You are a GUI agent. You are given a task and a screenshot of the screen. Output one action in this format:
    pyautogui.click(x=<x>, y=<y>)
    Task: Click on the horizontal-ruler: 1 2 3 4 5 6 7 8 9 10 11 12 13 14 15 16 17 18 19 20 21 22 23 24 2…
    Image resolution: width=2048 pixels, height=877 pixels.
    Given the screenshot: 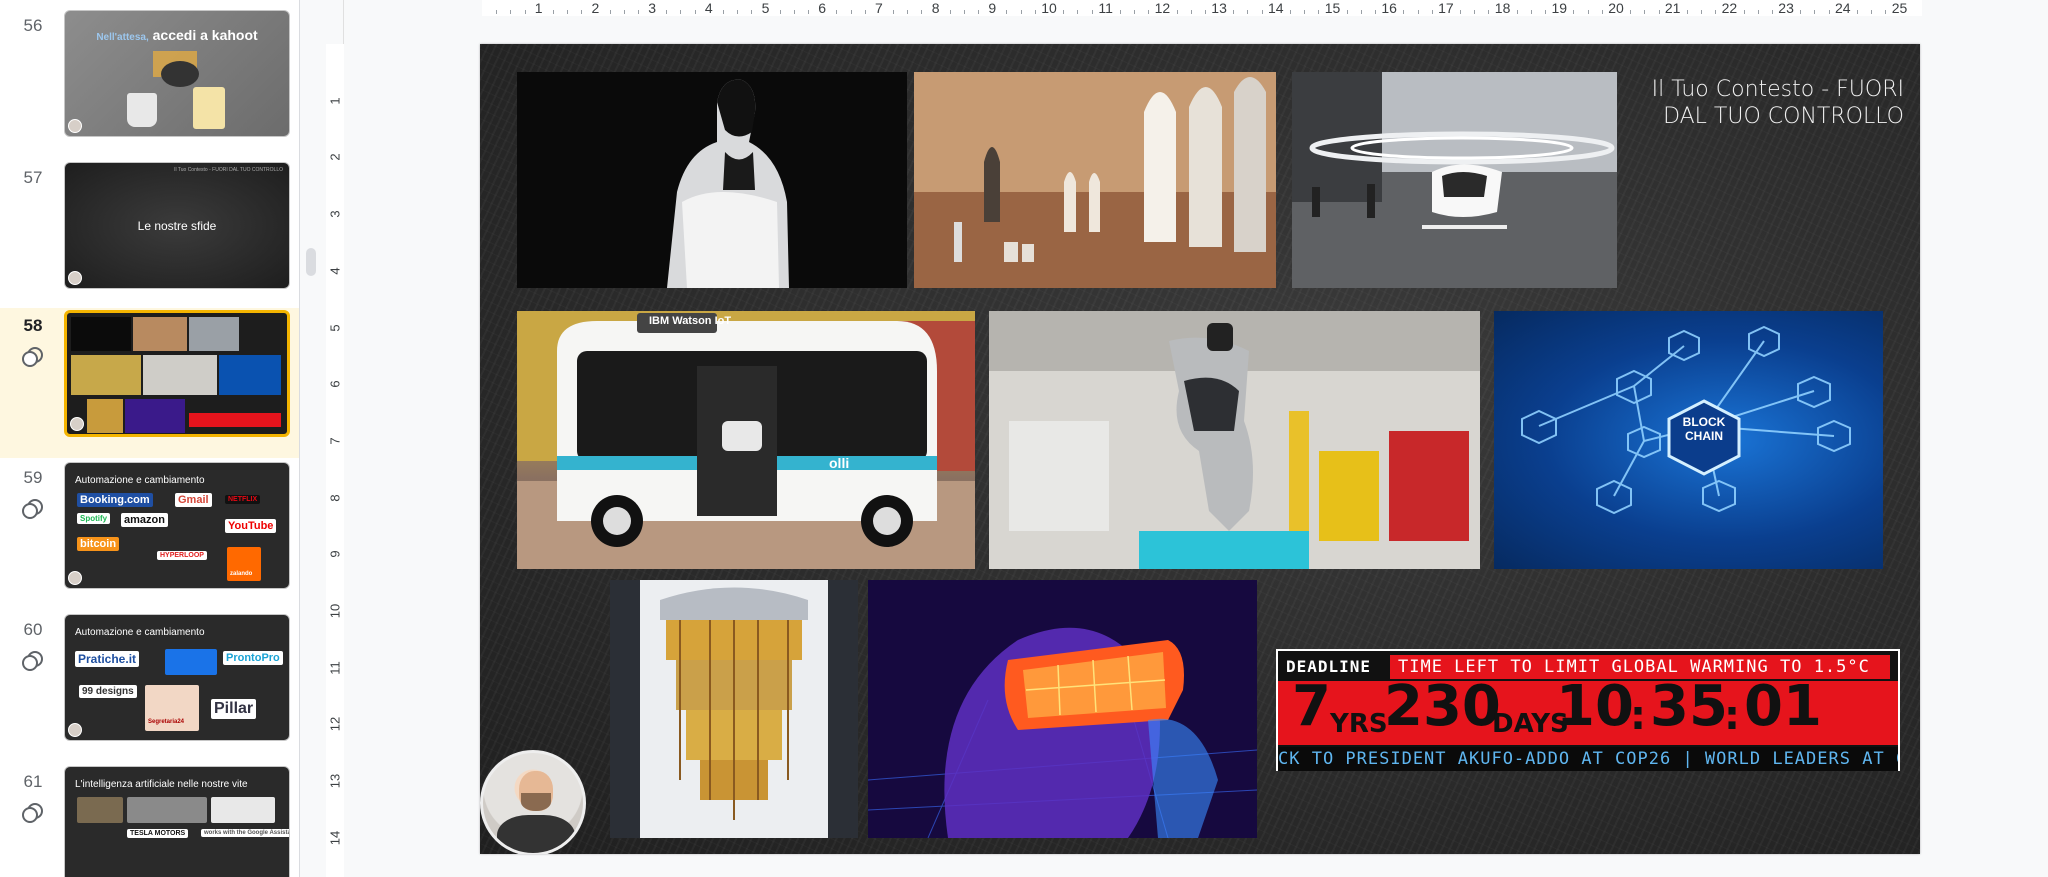 What is the action you would take?
    pyautogui.click(x=1196, y=8)
    